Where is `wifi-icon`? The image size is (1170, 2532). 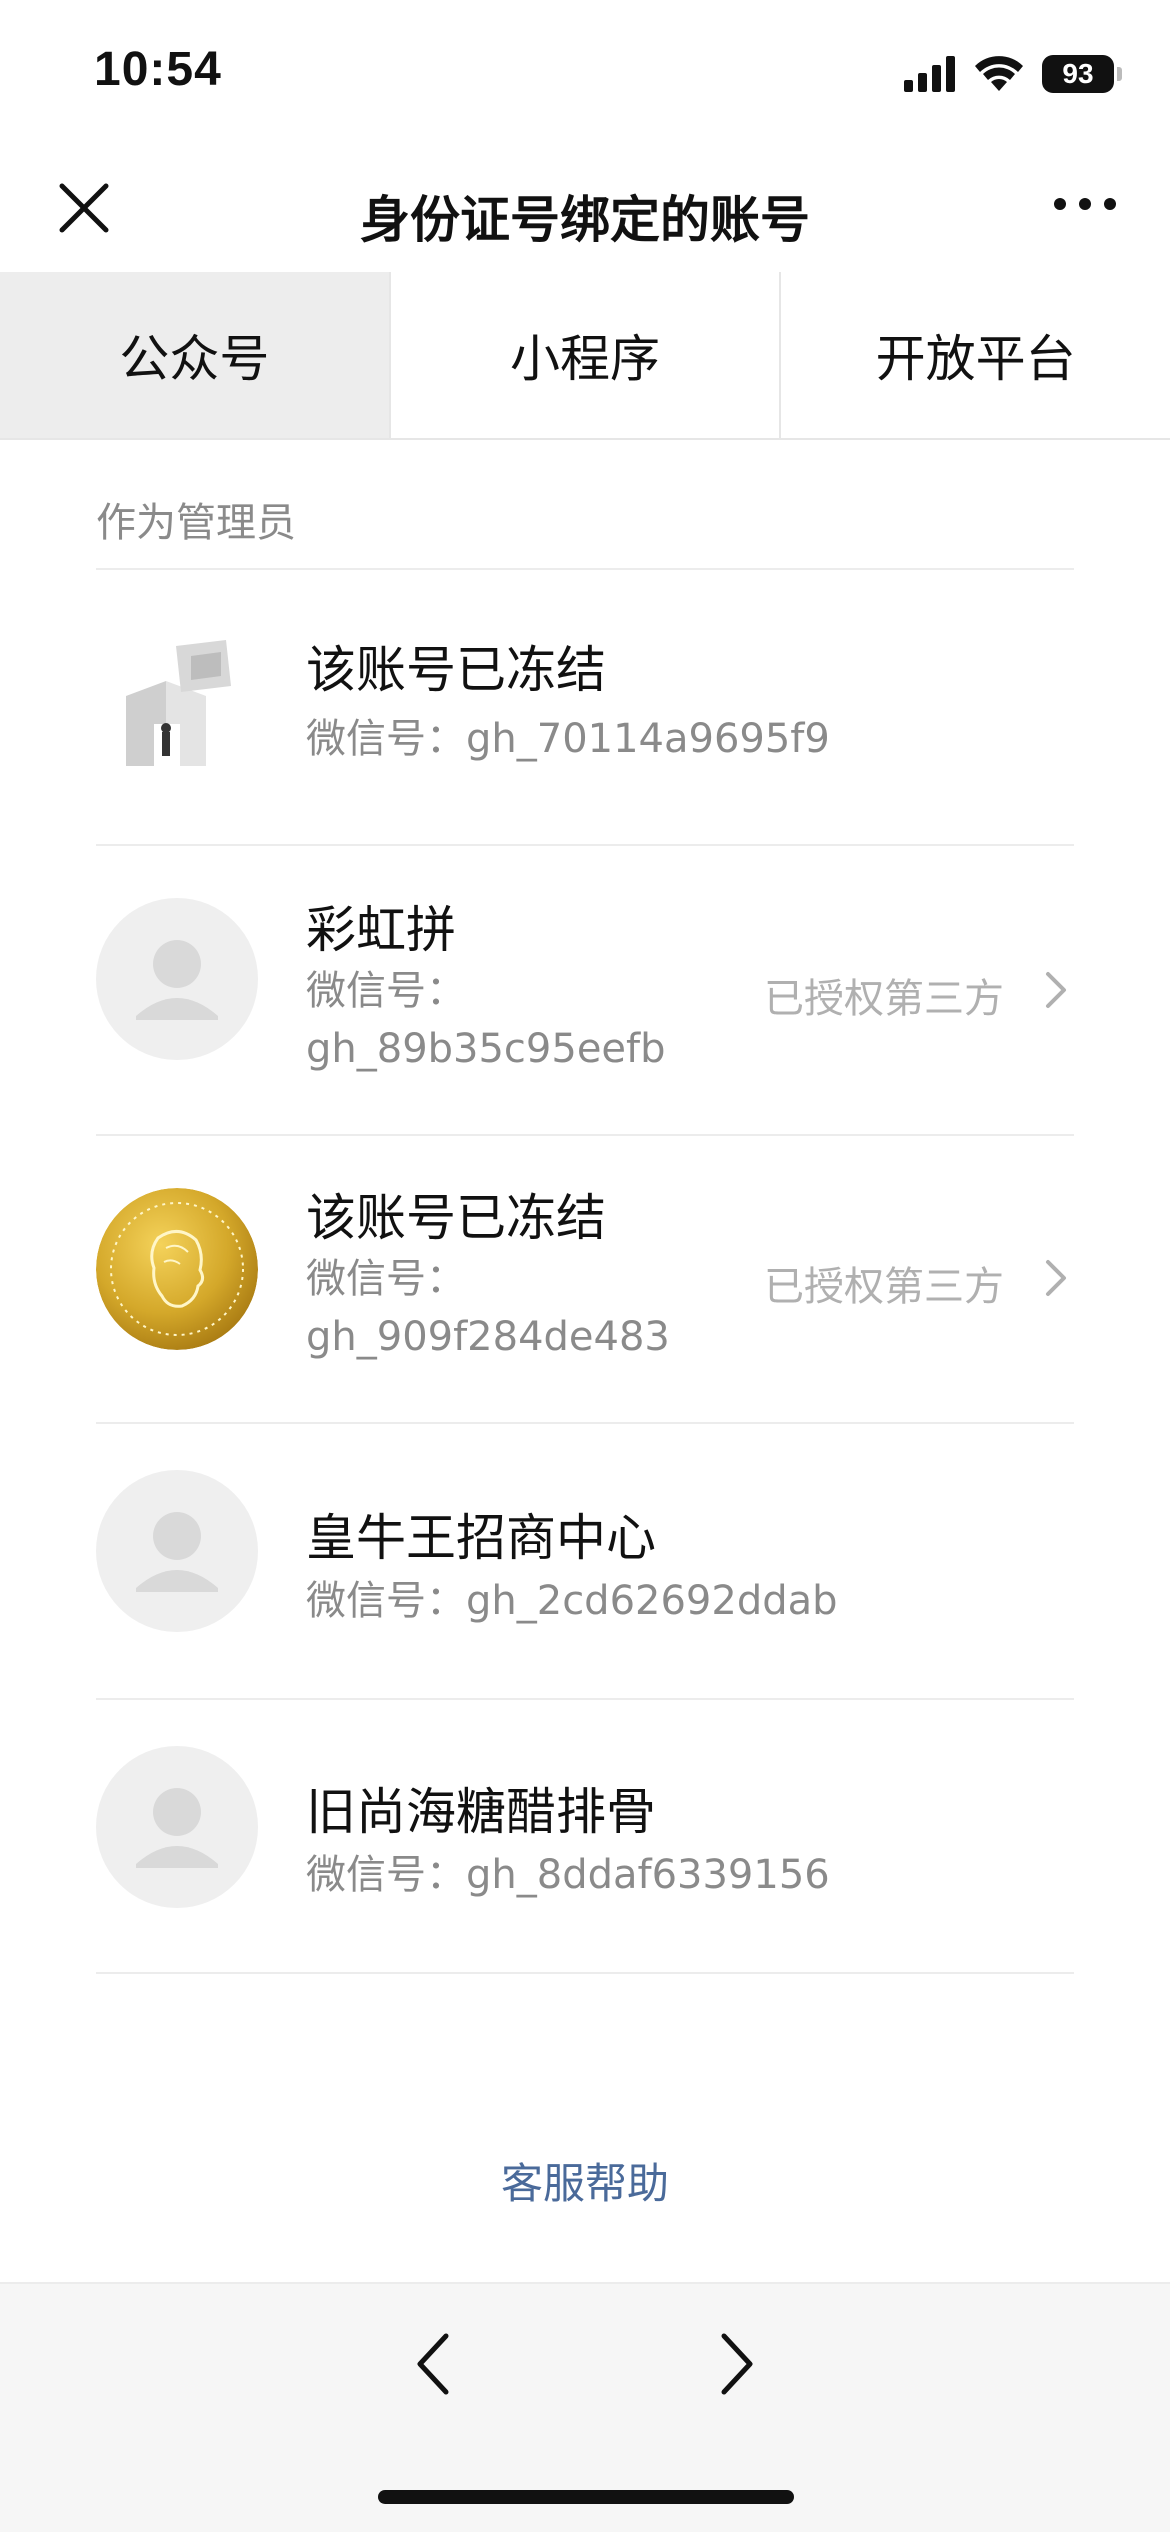 wifi-icon is located at coordinates (999, 73).